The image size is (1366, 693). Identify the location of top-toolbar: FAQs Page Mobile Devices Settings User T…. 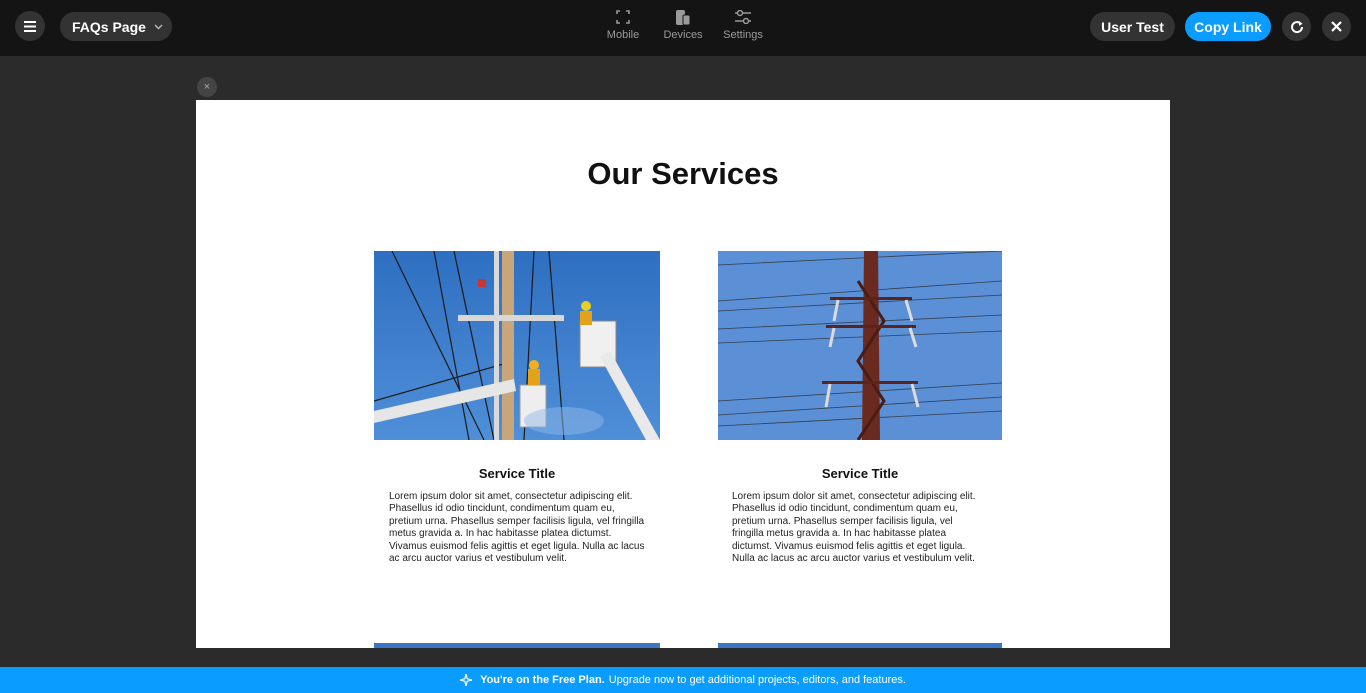
(683, 28).